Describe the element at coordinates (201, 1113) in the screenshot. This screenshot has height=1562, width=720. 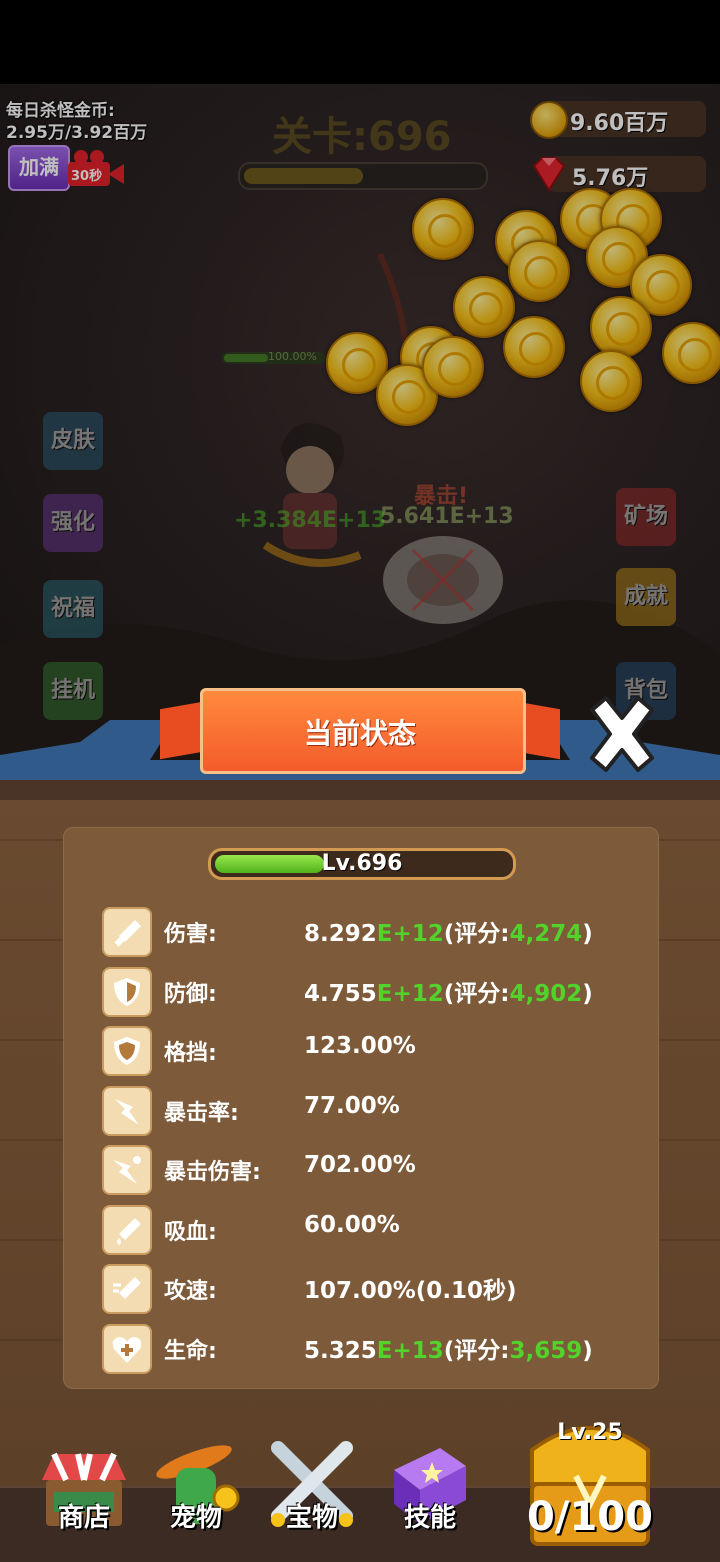
I see `stat-label: 暴击率:` at that location.